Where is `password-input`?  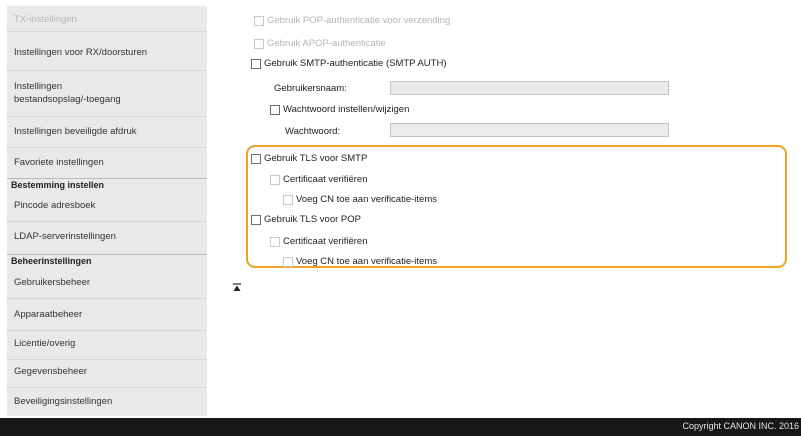 password-input is located at coordinates (529, 130).